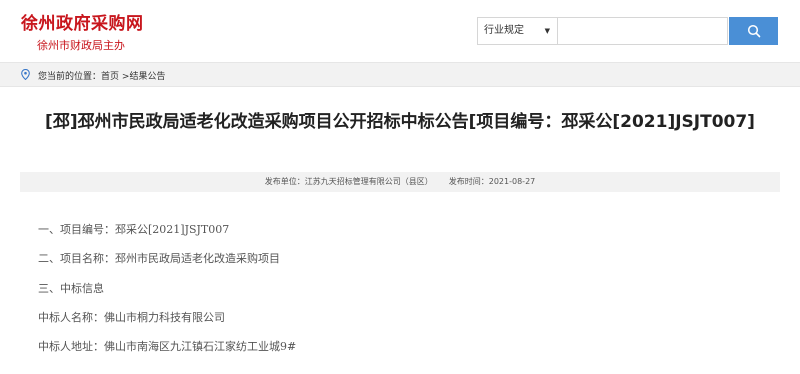  Describe the element at coordinates (400, 74) in the screenshot. I see `breadcrumb-bar: 您当前的位置：首页 >结果公告` at that location.